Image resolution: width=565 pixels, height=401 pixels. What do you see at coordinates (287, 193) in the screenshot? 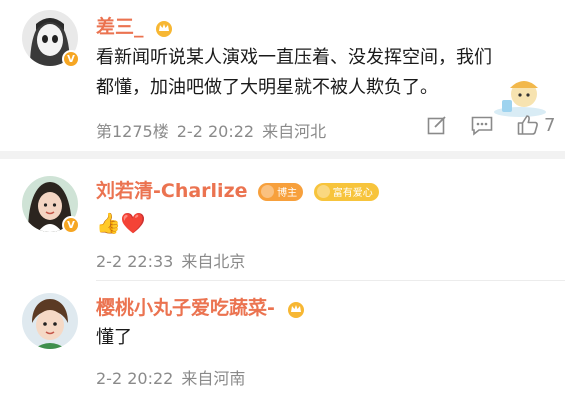
I see `badge-label: 博主` at bounding box center [287, 193].